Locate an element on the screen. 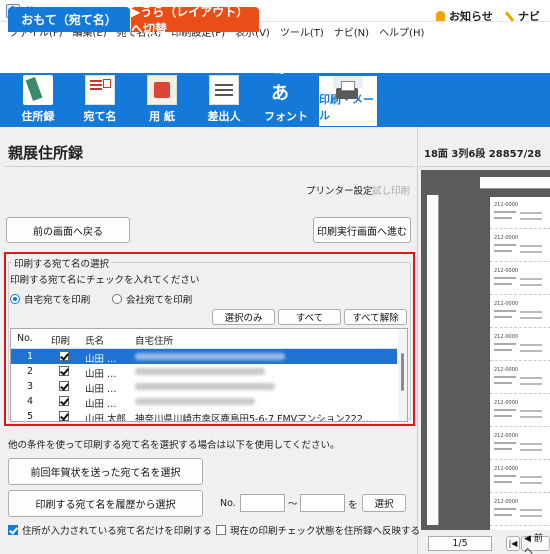  prev-page-button: ◀ 前へ is located at coordinates (535, 544).